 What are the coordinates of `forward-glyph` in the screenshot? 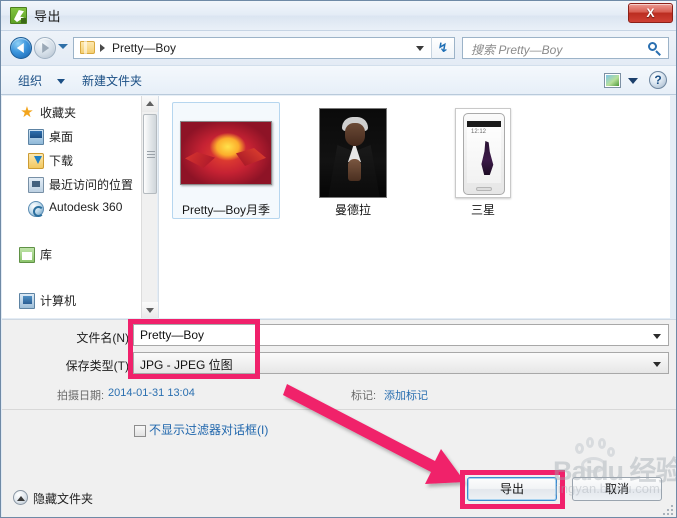 It's located at (46, 48).